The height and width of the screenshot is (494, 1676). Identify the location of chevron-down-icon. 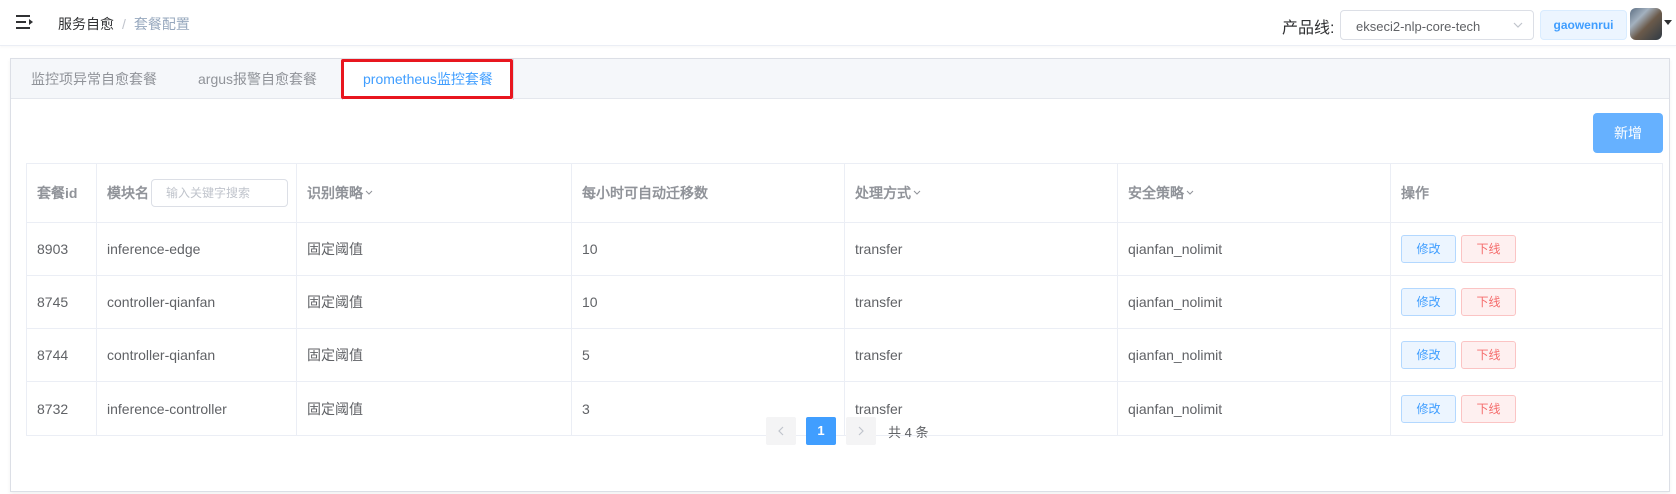
(1518, 25).